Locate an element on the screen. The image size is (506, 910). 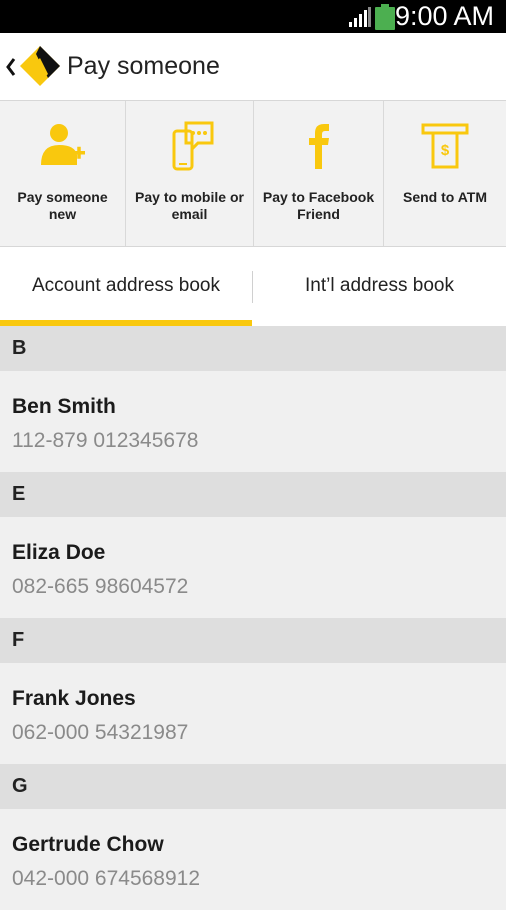
facebook-icon is located at coordinates (319, 146).